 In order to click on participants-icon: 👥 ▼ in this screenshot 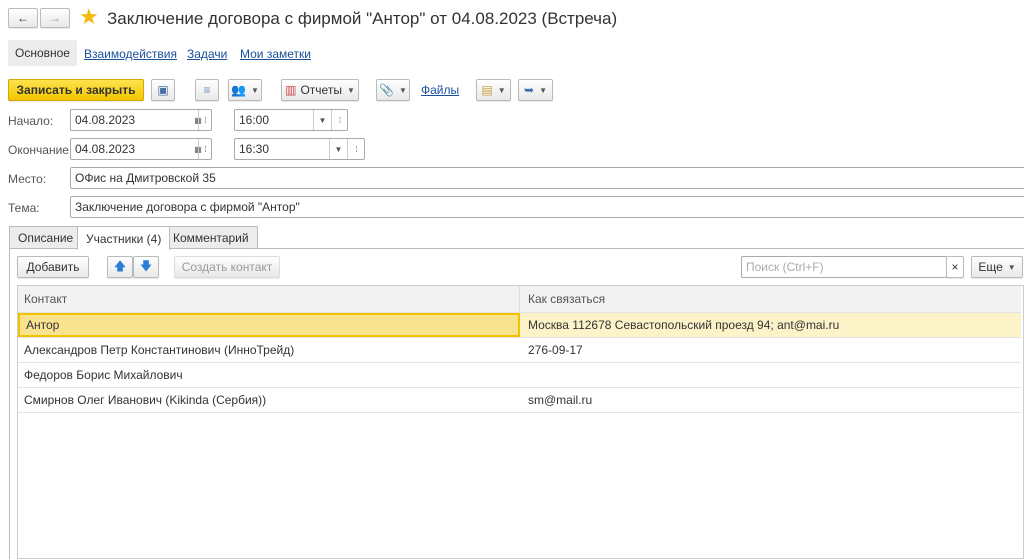, I will do `click(245, 90)`.